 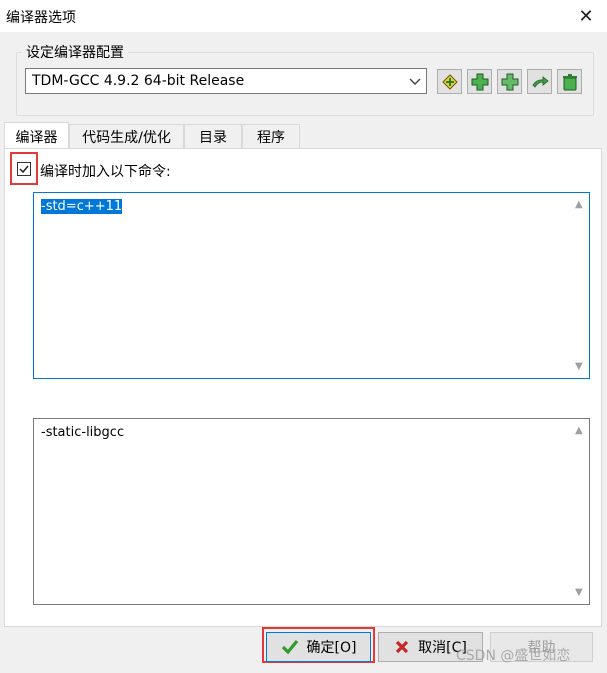 I want to click on add-commands-label: 编译时加入以下命令:, so click(x=105, y=172).